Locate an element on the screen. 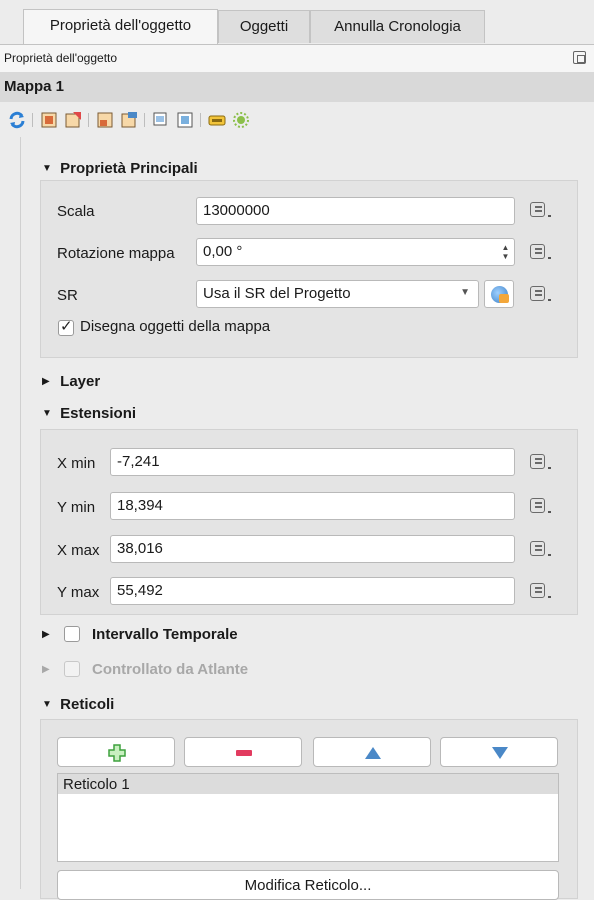  rotation-label: Rotazione mappa is located at coordinates (116, 253).